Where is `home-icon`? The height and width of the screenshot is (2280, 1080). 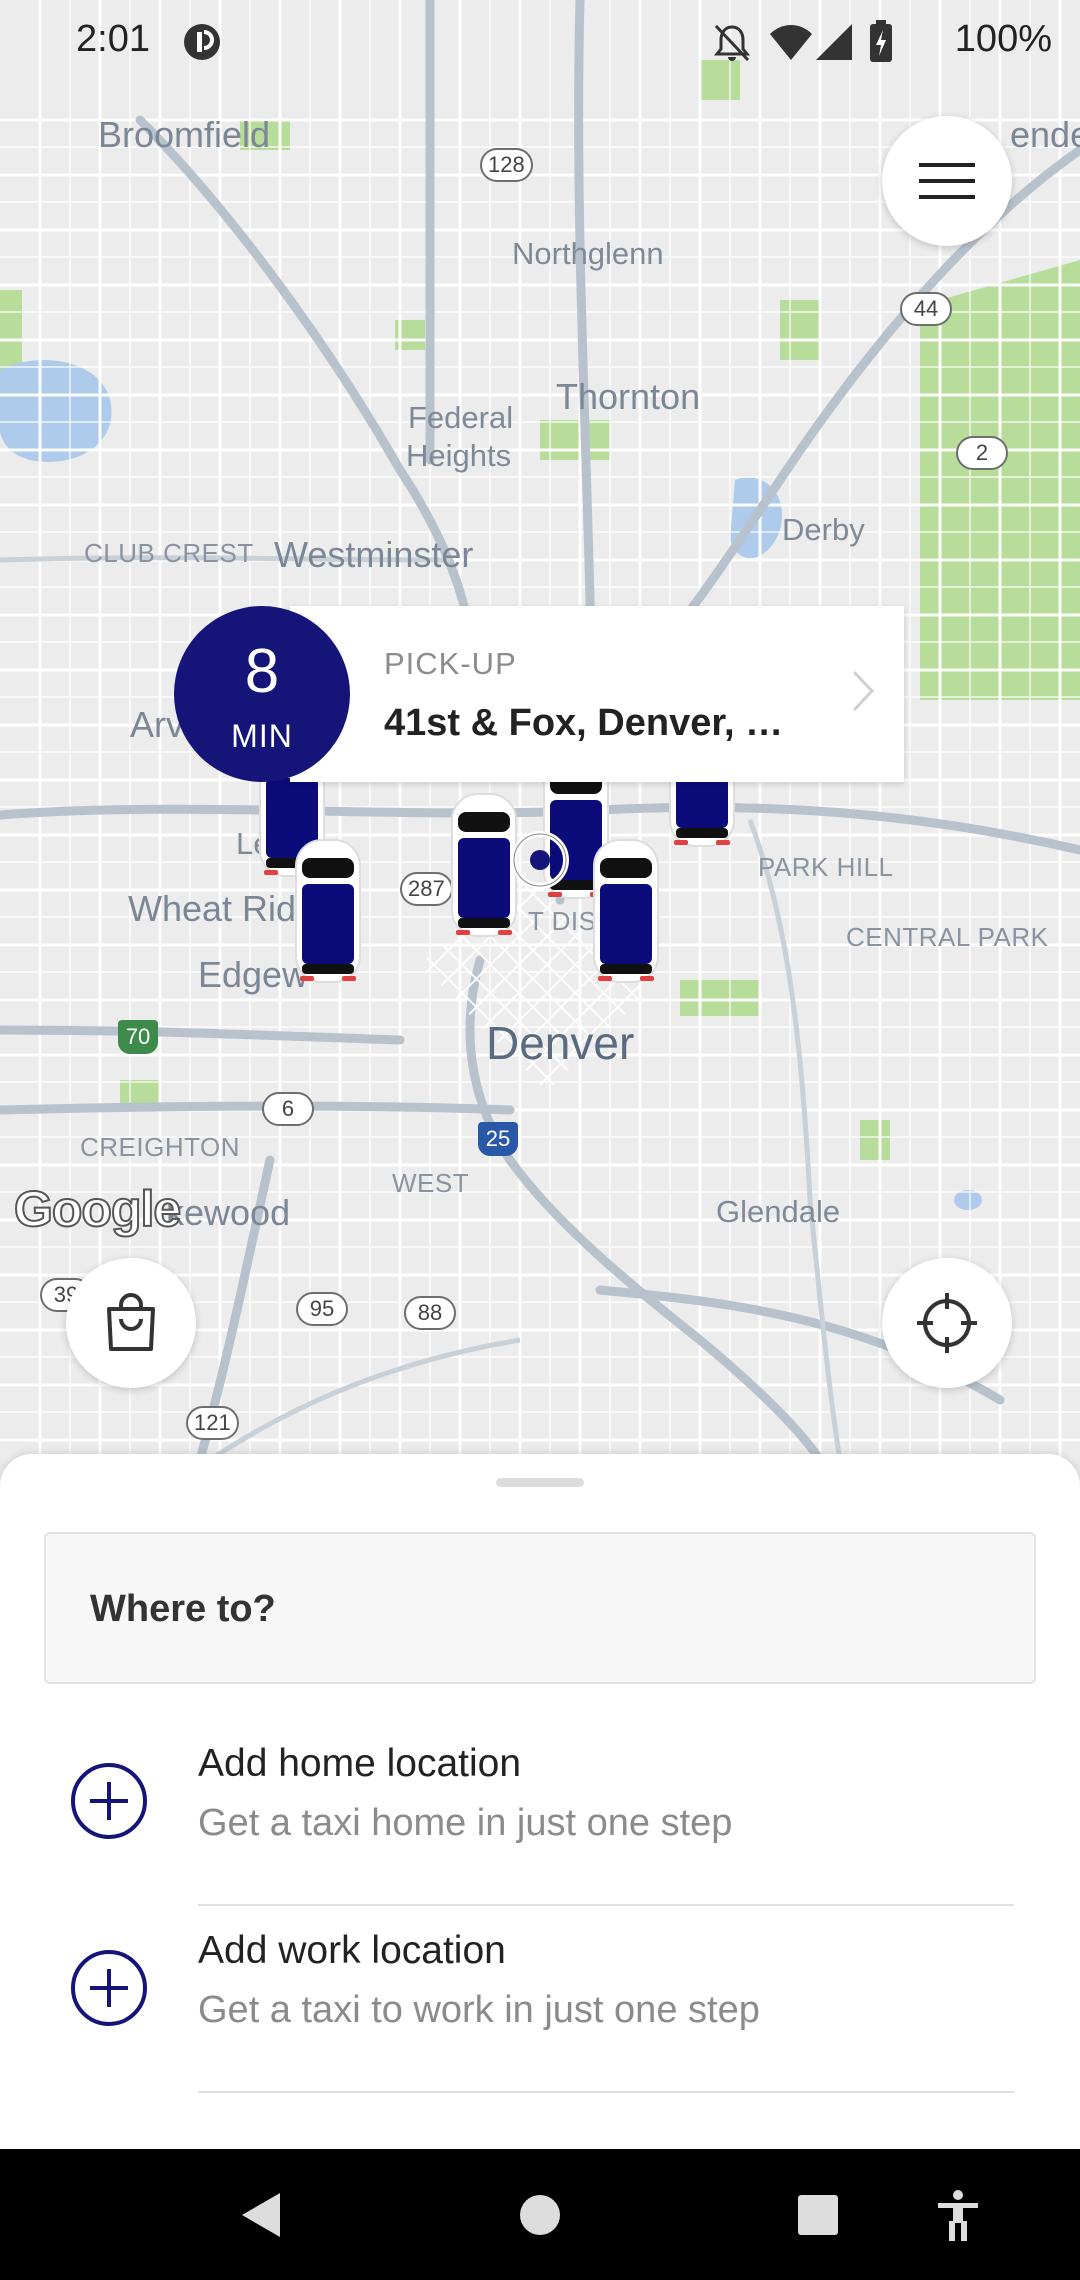
home-icon is located at coordinates (540, 2215).